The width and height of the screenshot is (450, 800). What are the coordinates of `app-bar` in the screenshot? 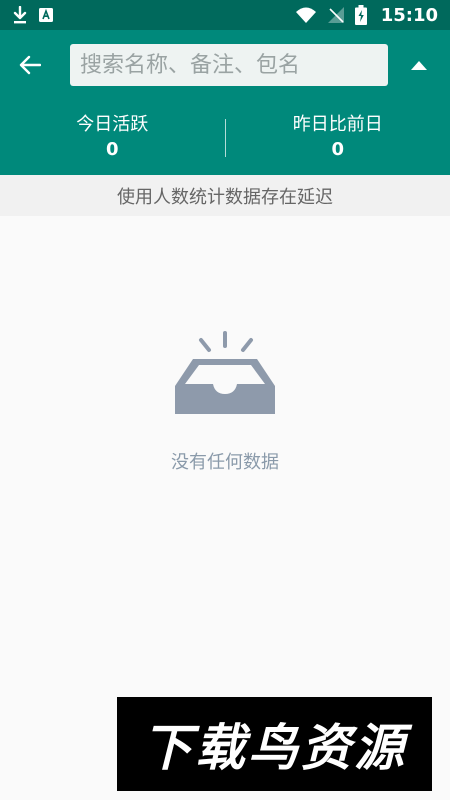 It's located at (225, 65).